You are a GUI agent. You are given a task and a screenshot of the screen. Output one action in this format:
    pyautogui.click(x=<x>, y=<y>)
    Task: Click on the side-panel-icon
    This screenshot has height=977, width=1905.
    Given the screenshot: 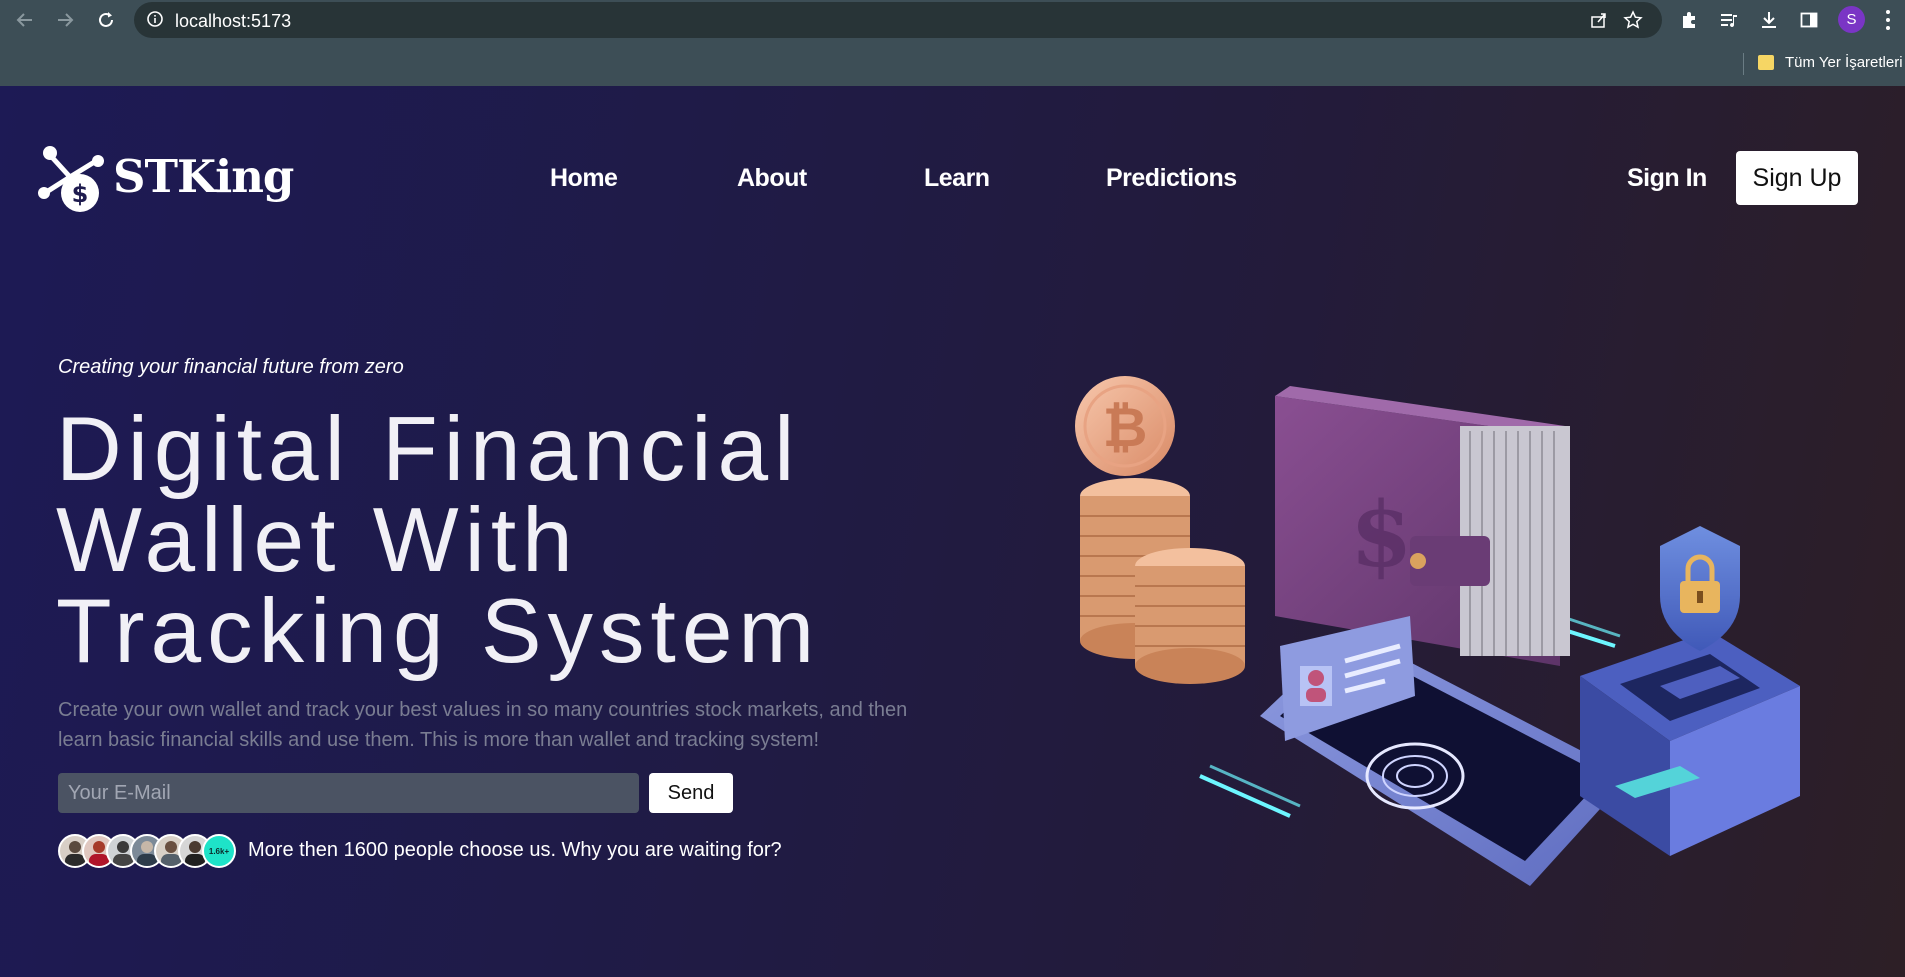 What is the action you would take?
    pyautogui.click(x=1809, y=20)
    